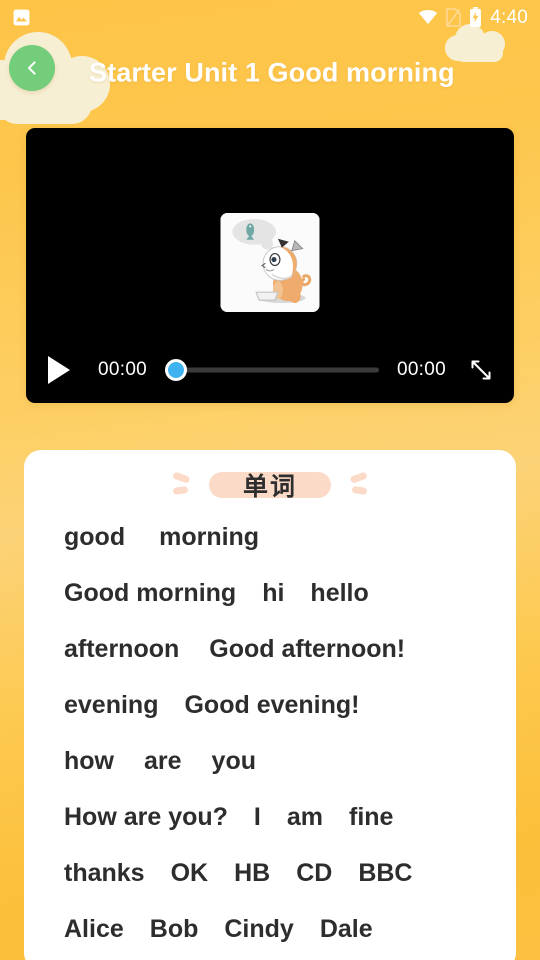 This screenshot has height=960, width=540. I want to click on status-bar: 4:40, so click(270, 17).